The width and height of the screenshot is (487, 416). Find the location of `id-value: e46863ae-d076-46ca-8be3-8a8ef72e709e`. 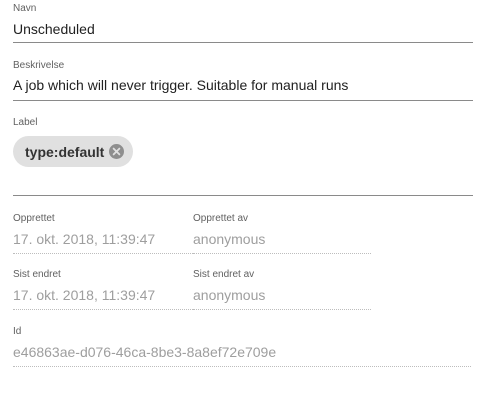

id-value: e46863ae-d076-46ca-8be3-8a8ef72e709e is located at coordinates (145, 352).